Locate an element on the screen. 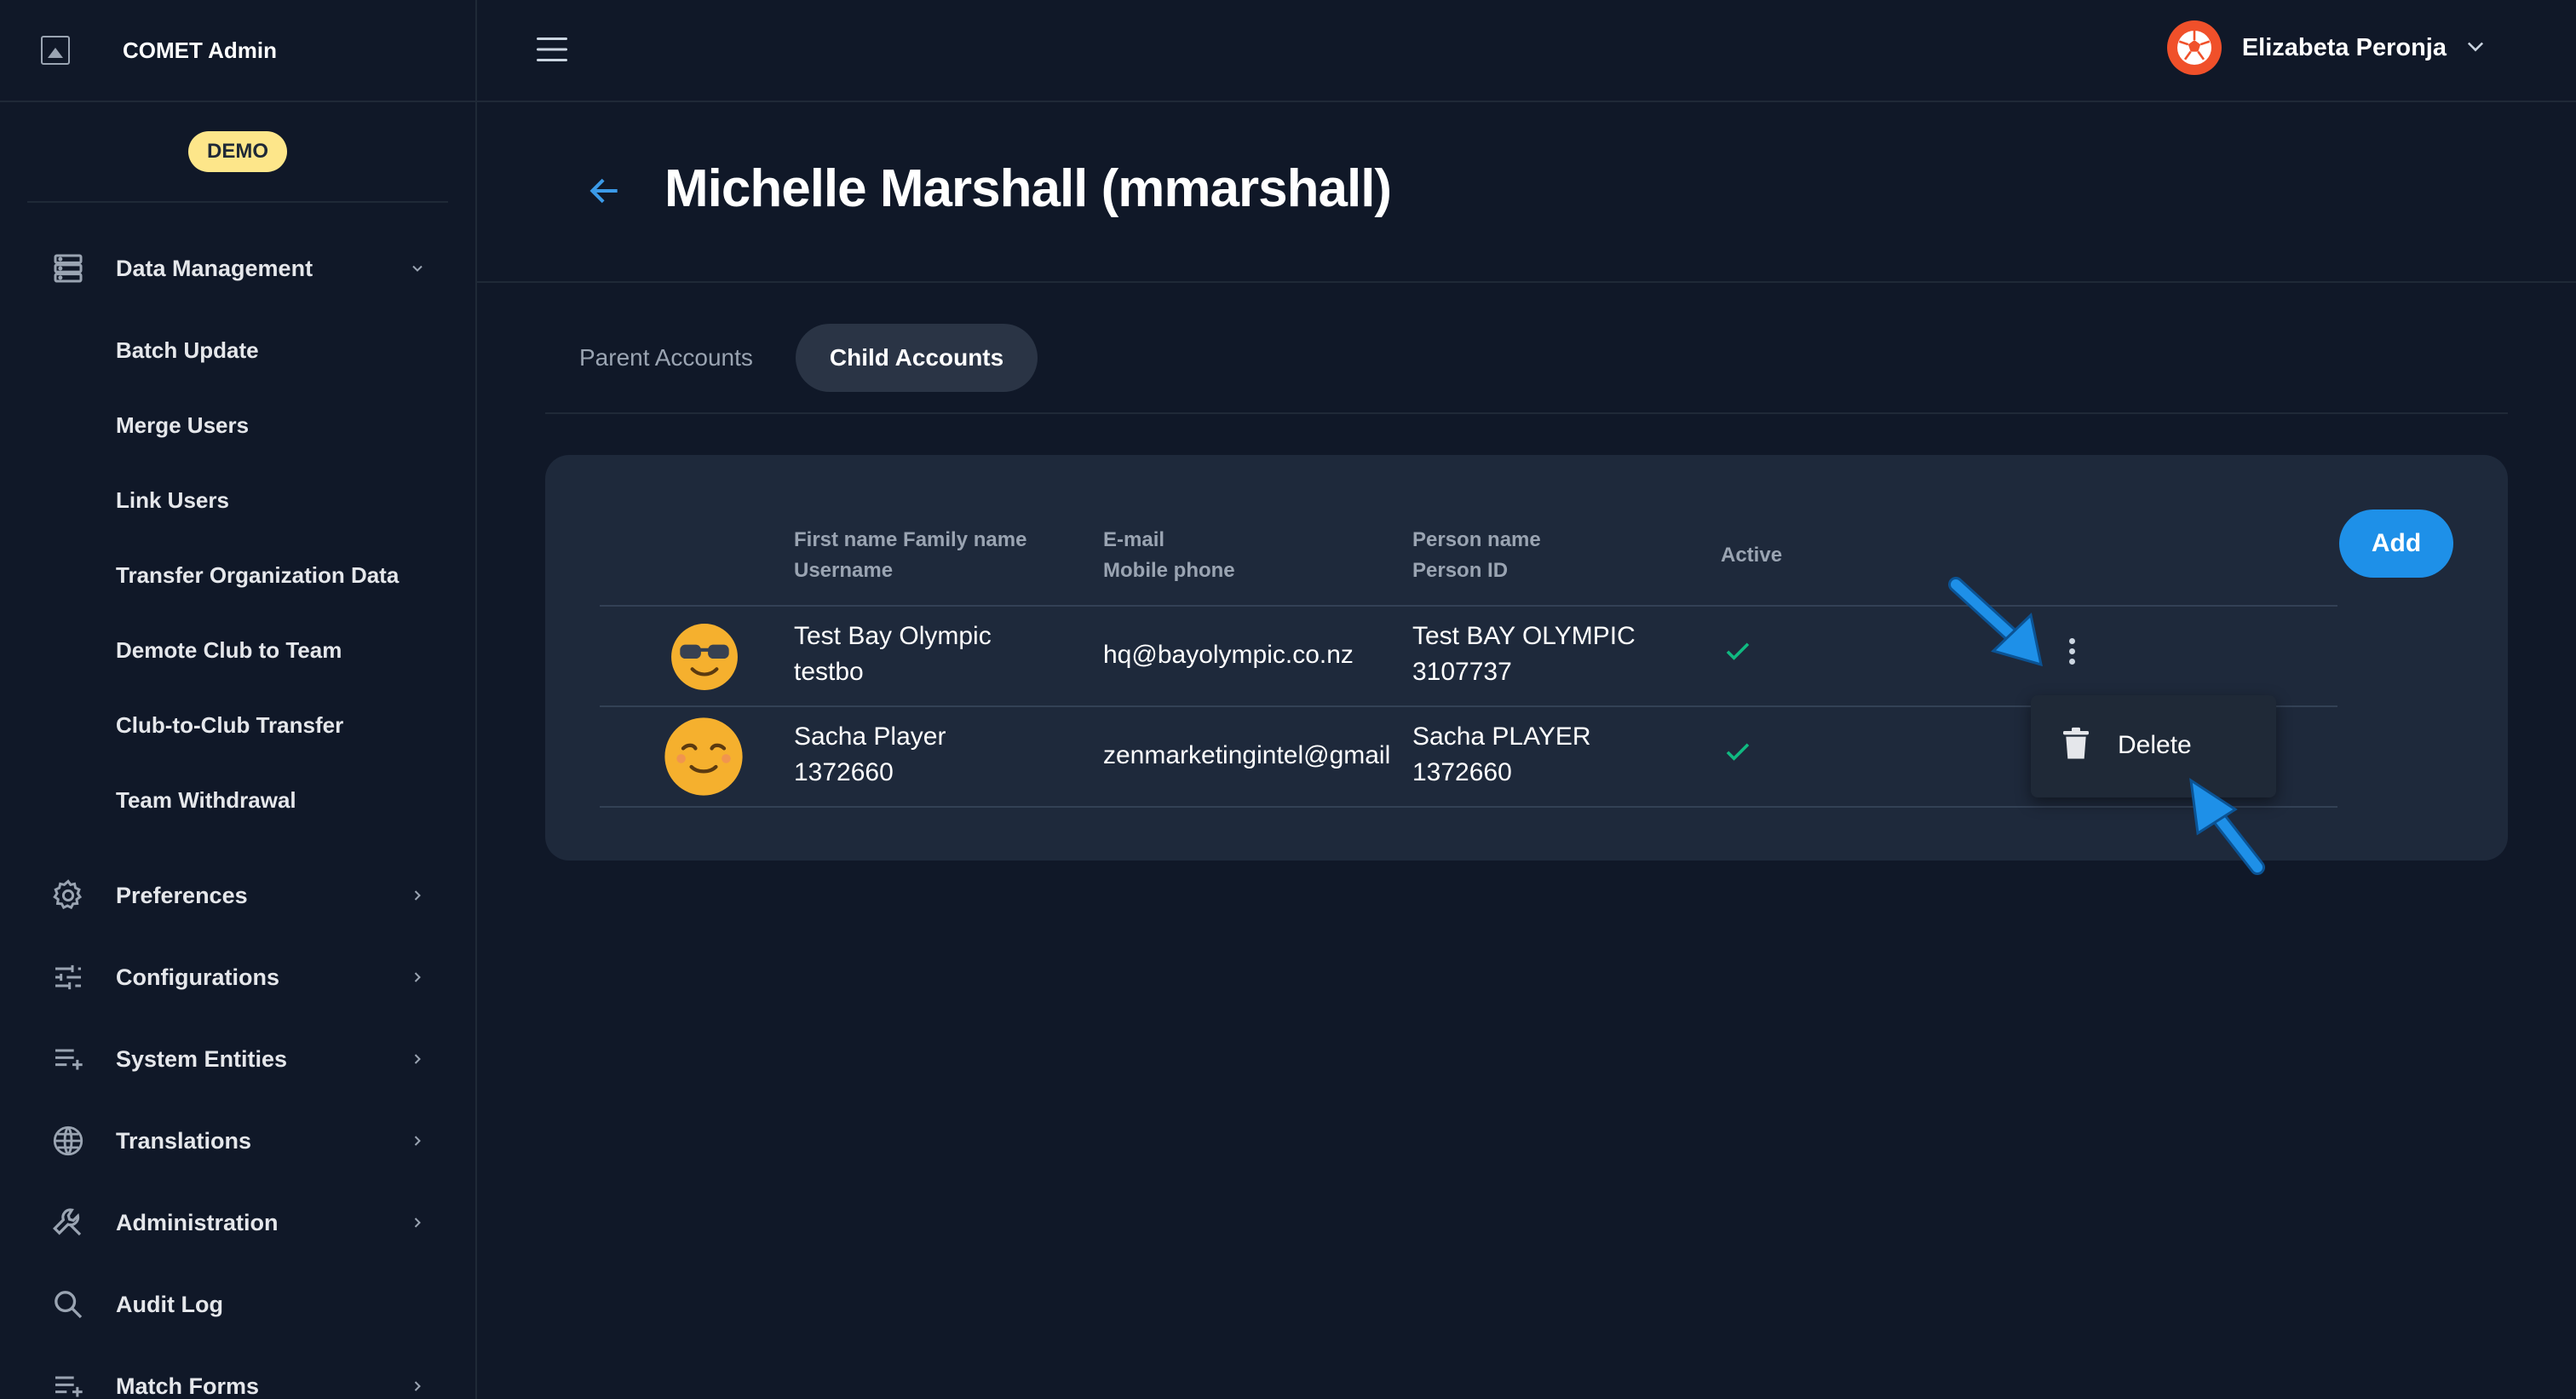 This screenshot has width=2576, height=1399. back-button is located at coordinates (605, 191).